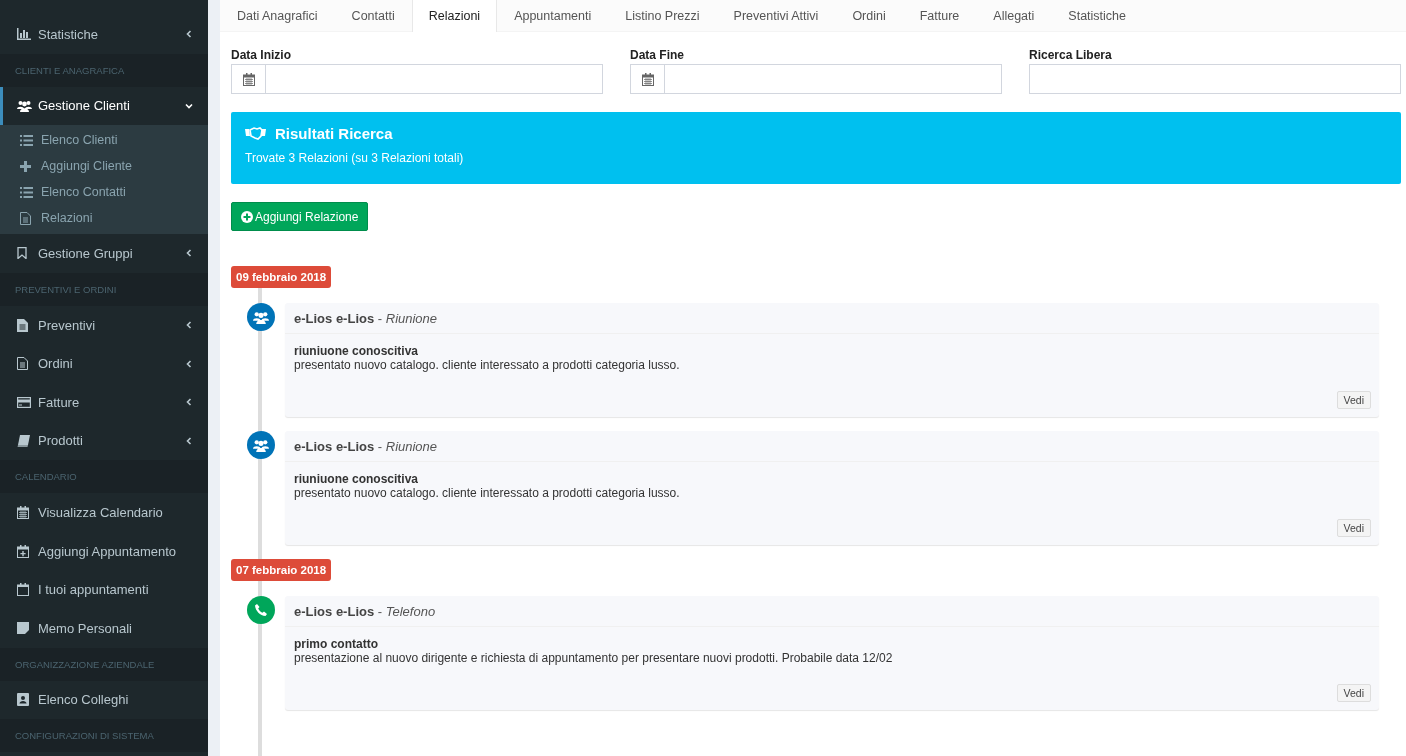 The width and height of the screenshot is (1406, 756). I want to click on sidebar-item: Aggiungi Appuntamento, so click(104, 551).